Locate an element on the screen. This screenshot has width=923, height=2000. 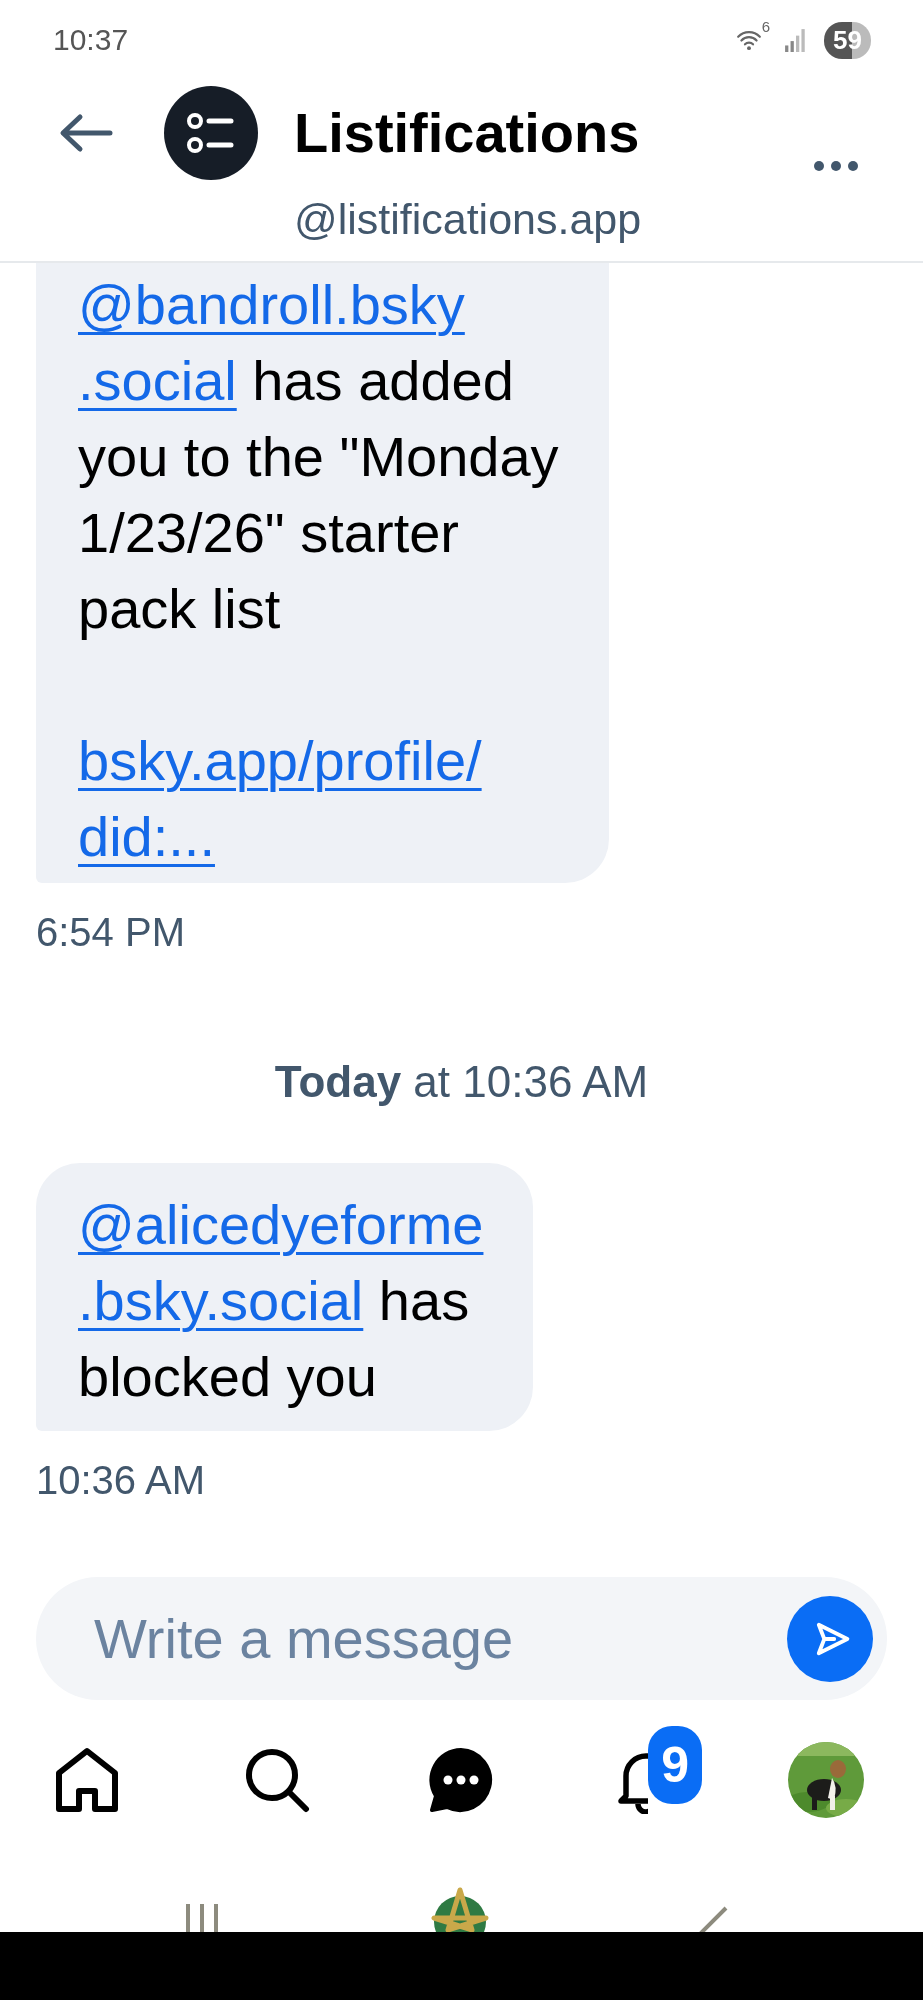
message-link: @alicedyeforme is located at coordinates (281, 1224).